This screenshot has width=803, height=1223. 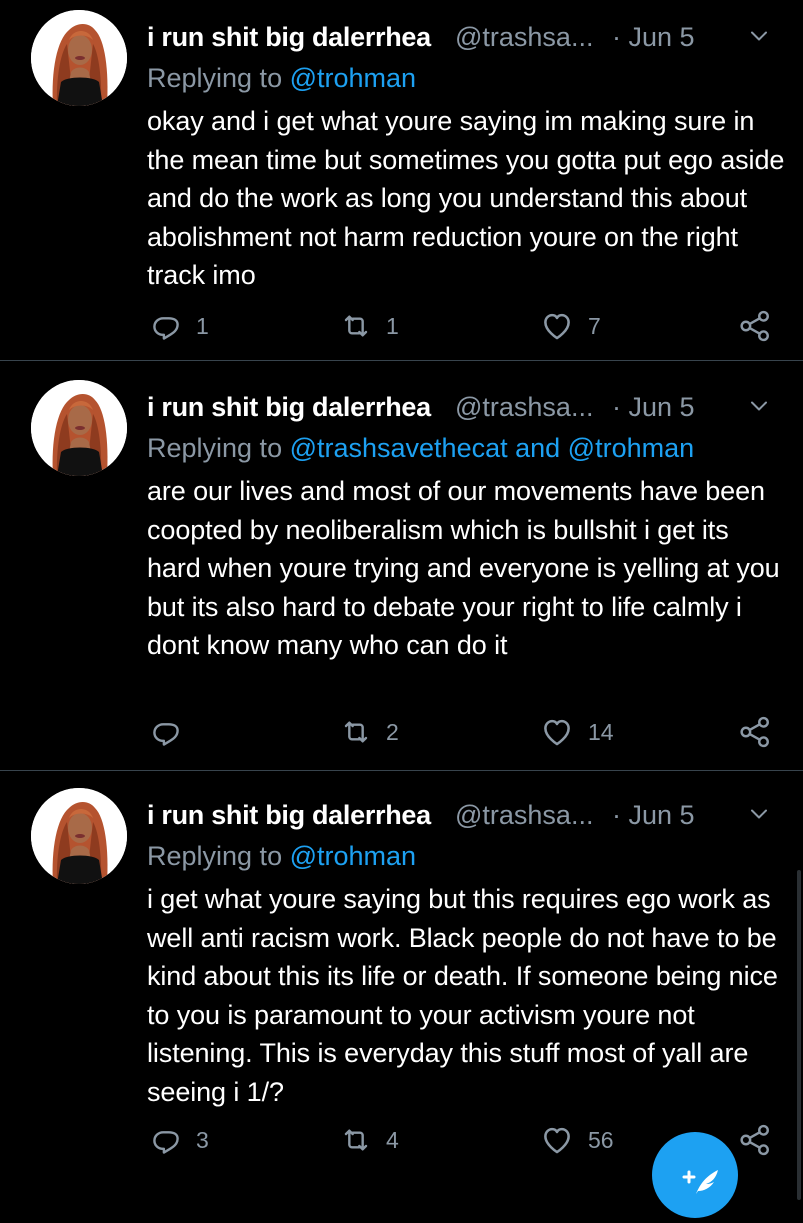 I want to click on like-button: 56, so click(x=577, y=1140).